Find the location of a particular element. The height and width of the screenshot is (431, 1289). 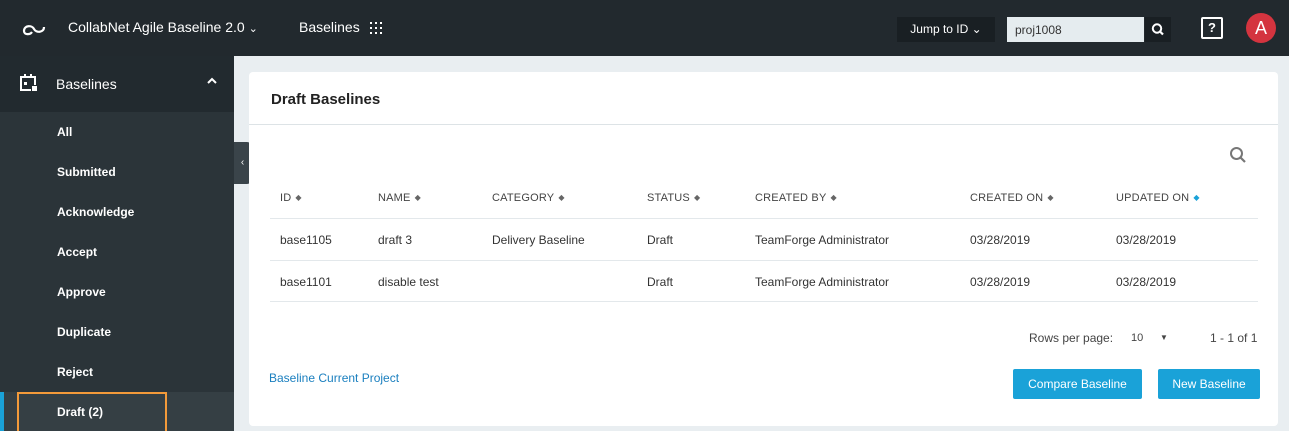

app-switcher: CollabNet Agile Baseline 2.0 ⌄ is located at coordinates (163, 27).